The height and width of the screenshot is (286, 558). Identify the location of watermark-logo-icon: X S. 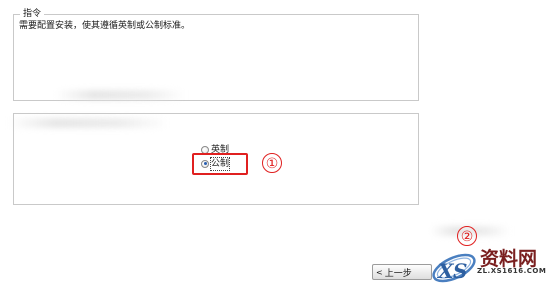
(454, 268).